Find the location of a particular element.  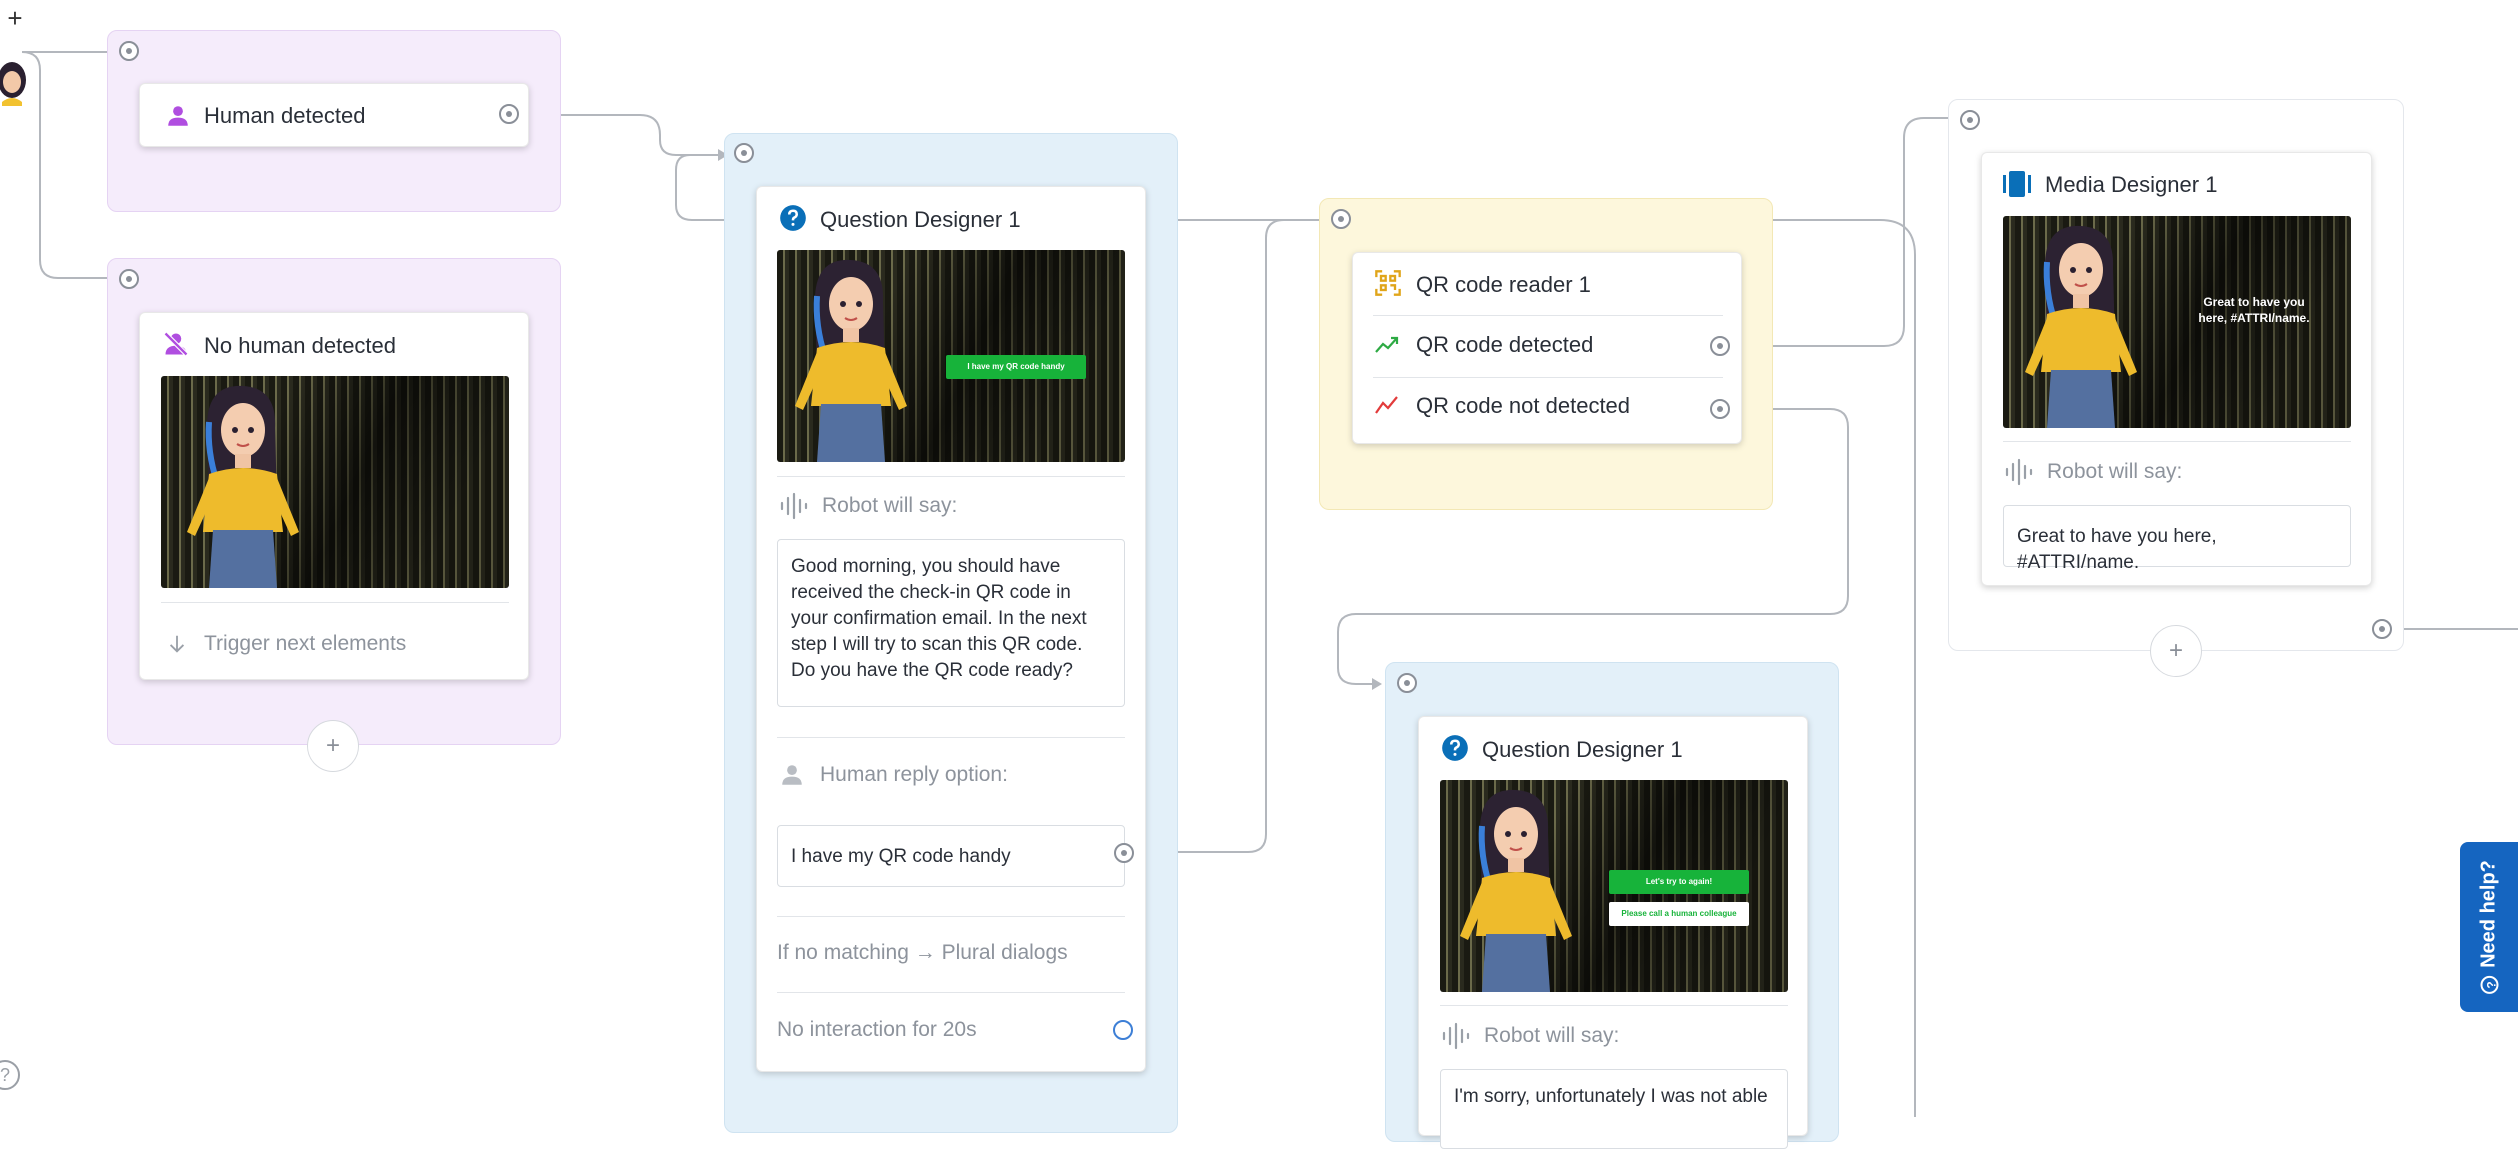

avatar-icon is located at coordinates (13, 84).